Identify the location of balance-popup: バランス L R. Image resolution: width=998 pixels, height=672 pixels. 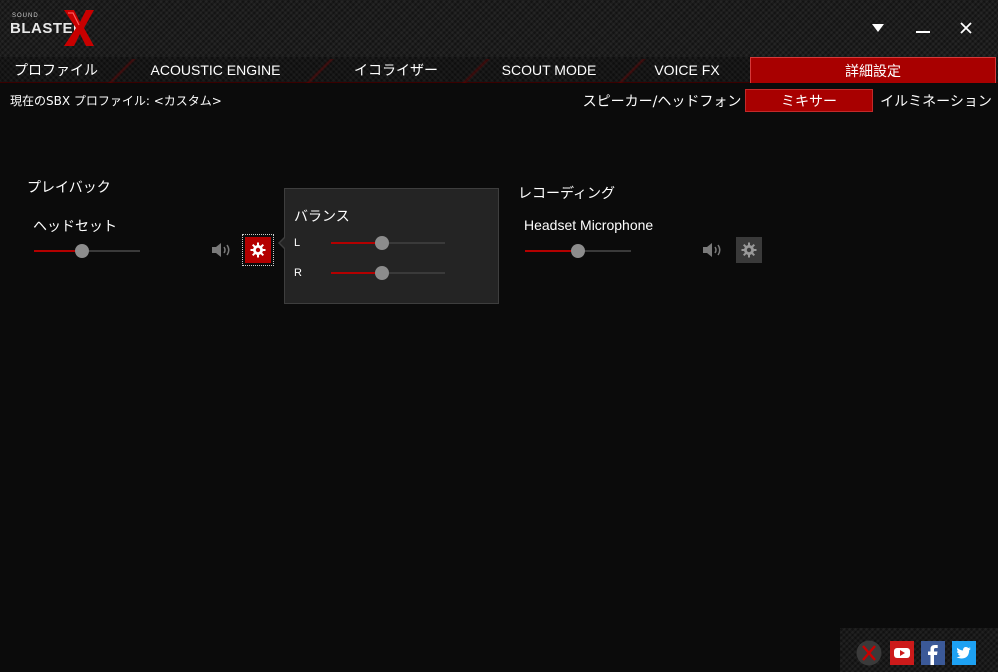
(391, 246).